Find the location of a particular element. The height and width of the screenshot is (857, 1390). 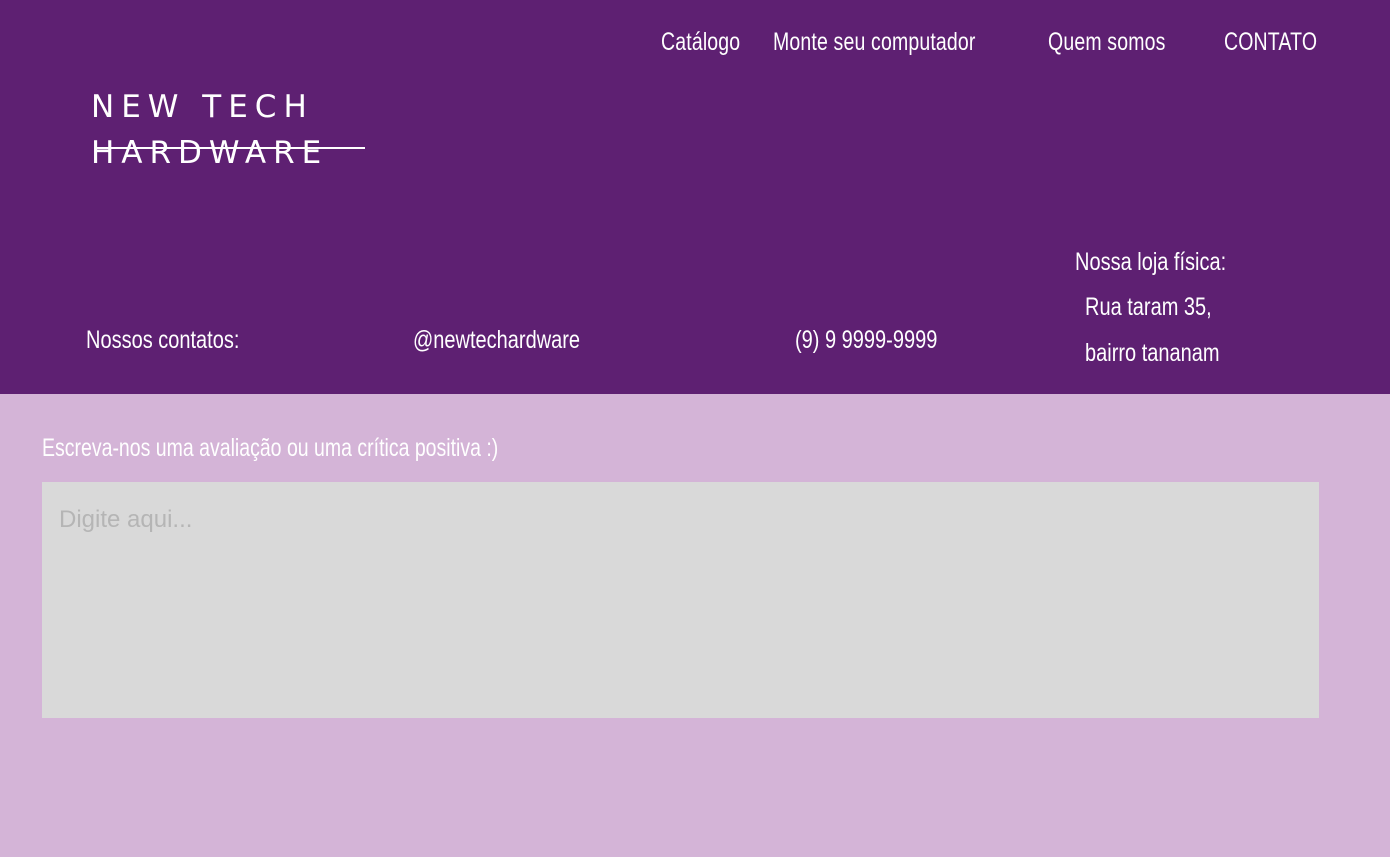

phone-number: (9) 9 9999-9999 is located at coordinates (866, 340).